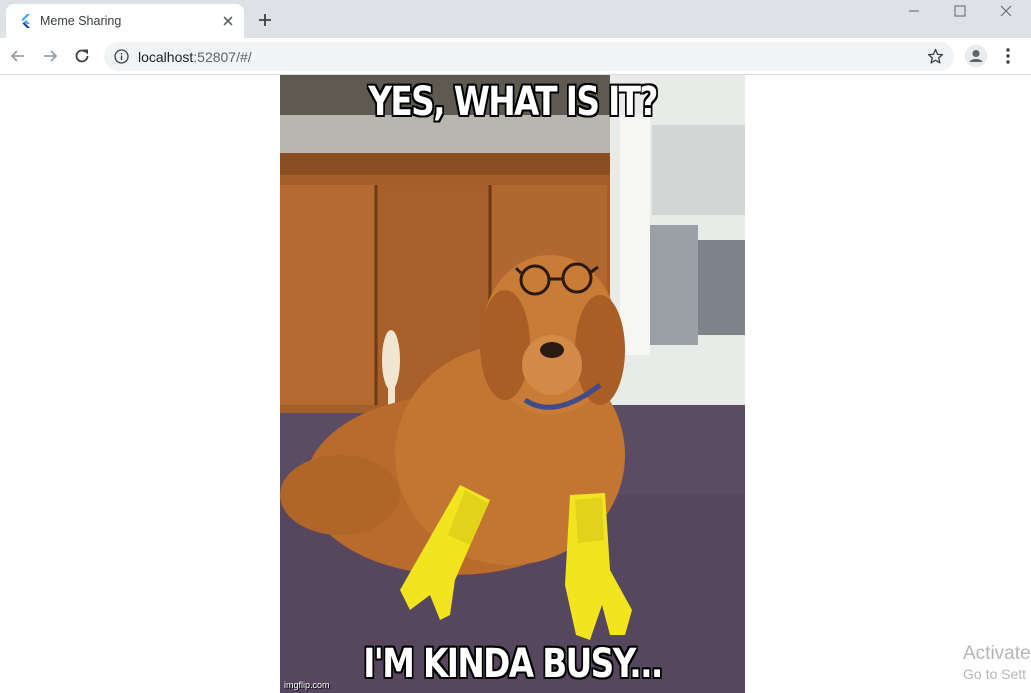  What do you see at coordinates (914, 12) in the screenshot?
I see `minimize-icon` at bounding box center [914, 12].